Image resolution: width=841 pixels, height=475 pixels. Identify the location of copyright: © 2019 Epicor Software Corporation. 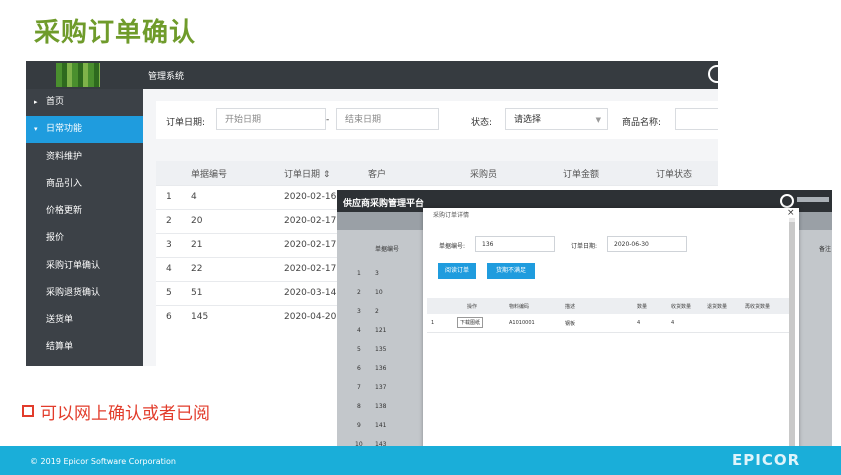
(103, 461).